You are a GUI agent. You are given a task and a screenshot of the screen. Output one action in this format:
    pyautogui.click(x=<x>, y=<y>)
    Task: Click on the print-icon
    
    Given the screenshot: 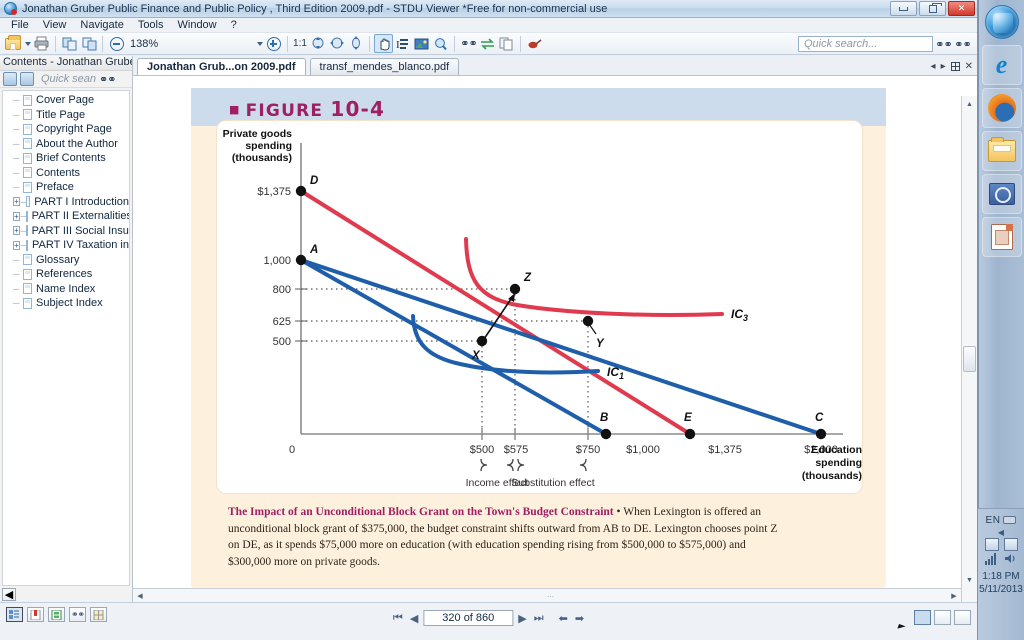 What is the action you would take?
    pyautogui.click(x=41, y=43)
    